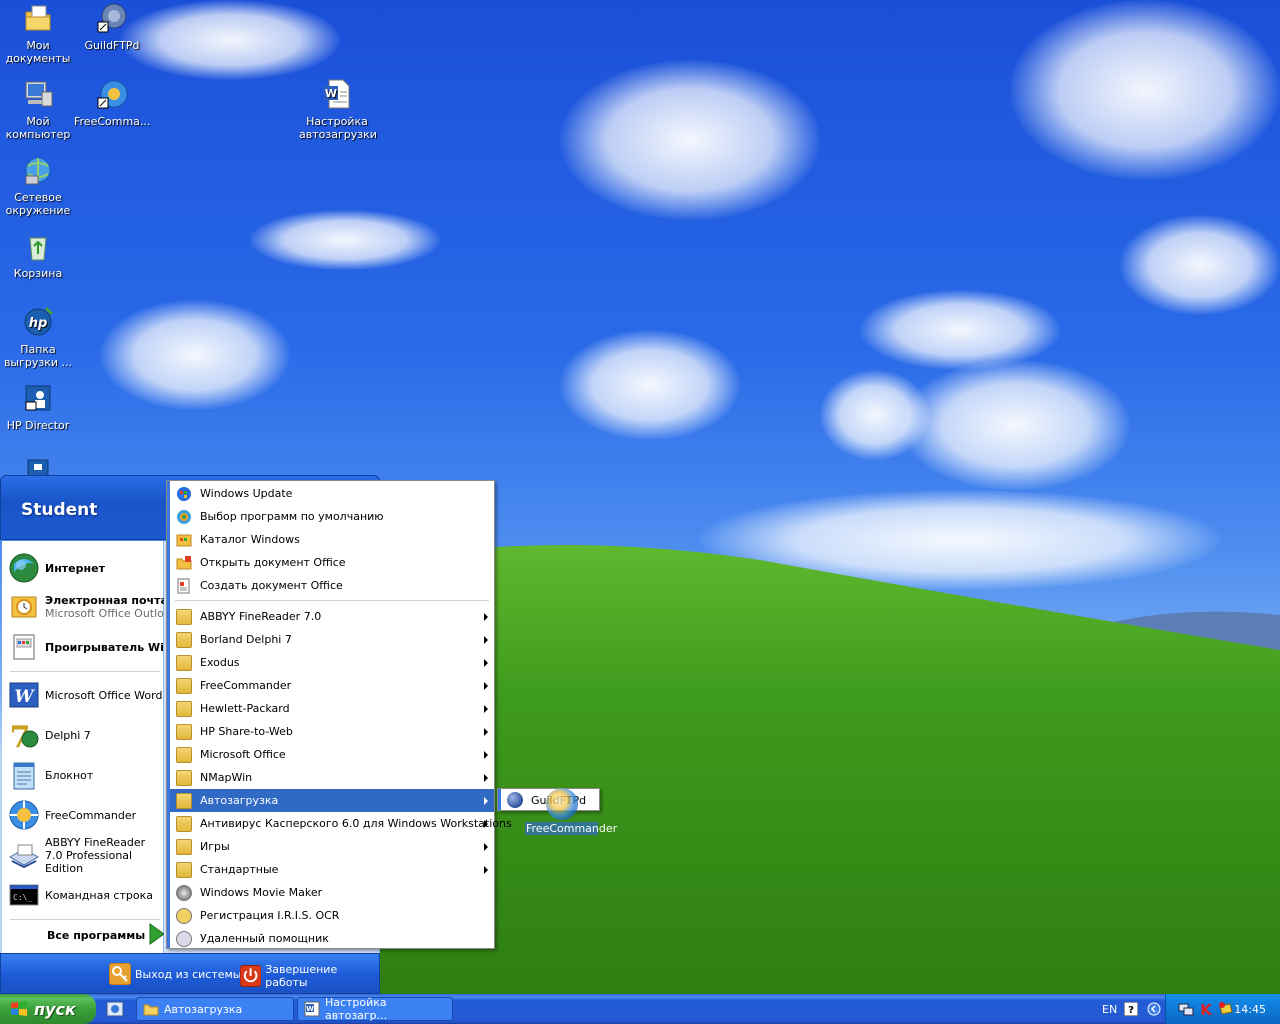  Describe the element at coordinates (112, 18) in the screenshot. I see `guildftpd-shortcut-icon` at that location.